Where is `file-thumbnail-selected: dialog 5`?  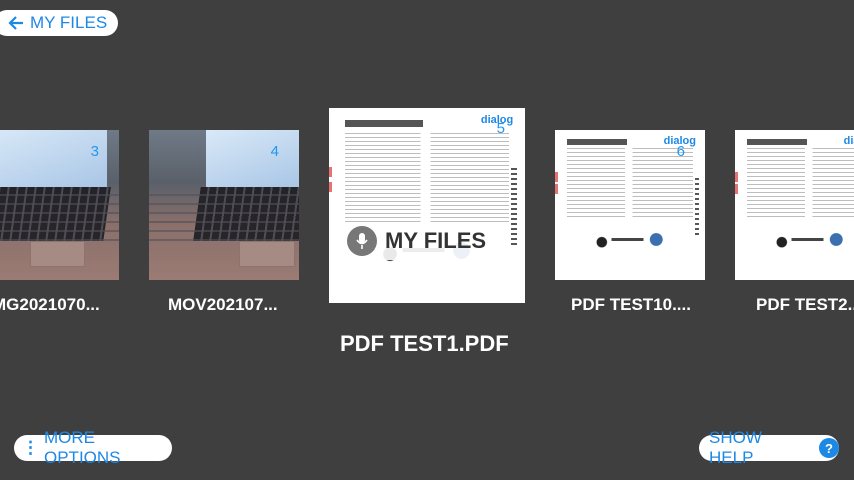
file-thumbnail-selected: dialog 5 is located at coordinates (427, 205).